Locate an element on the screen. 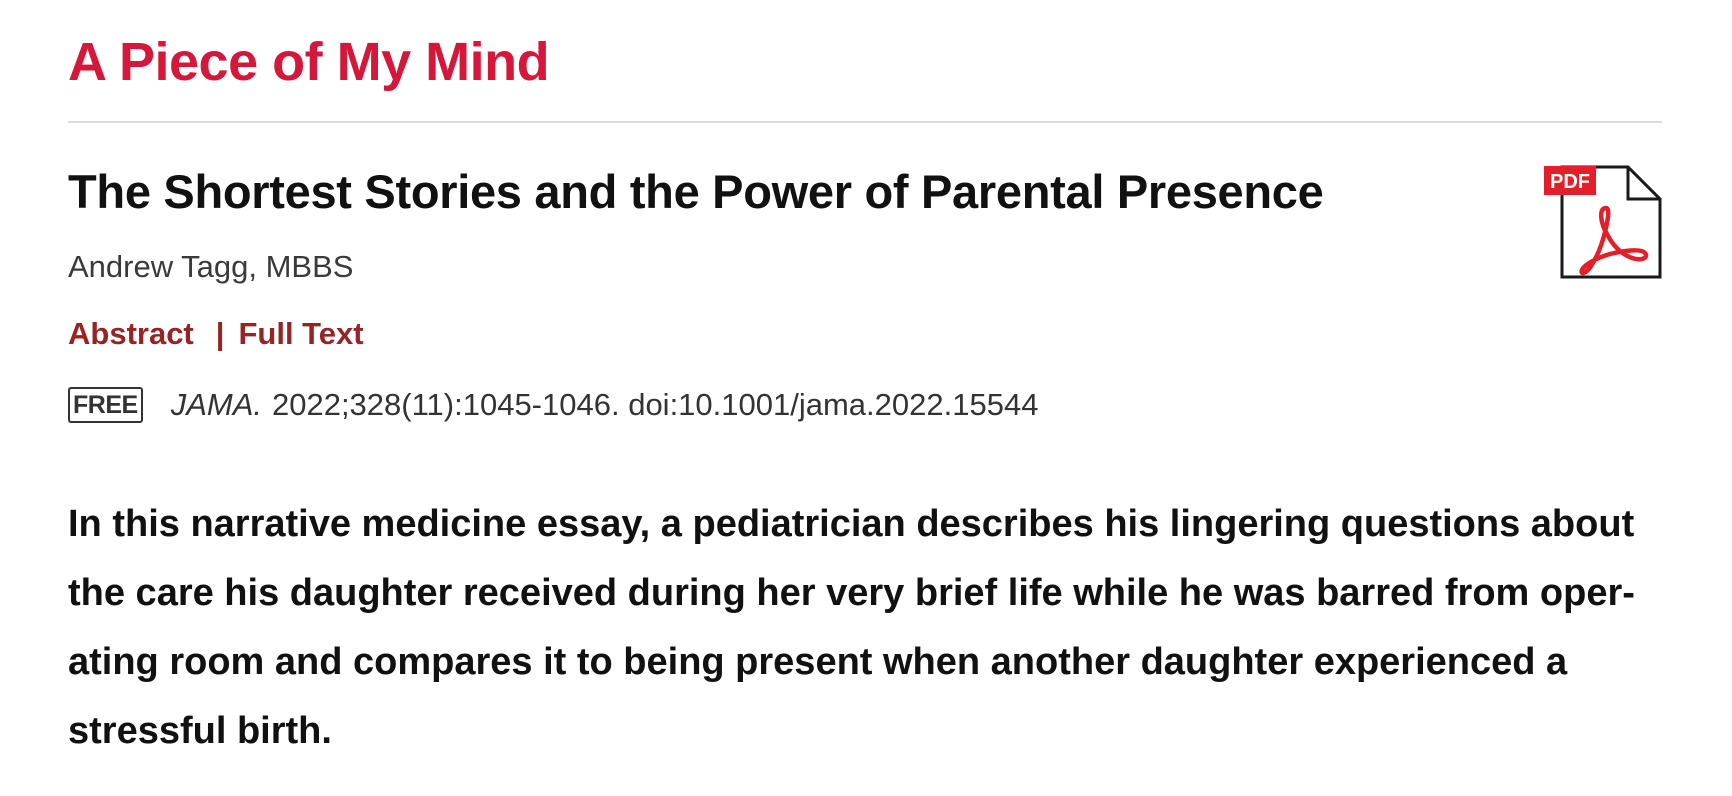  abstract-line: stressful birth. is located at coordinates (200, 731).